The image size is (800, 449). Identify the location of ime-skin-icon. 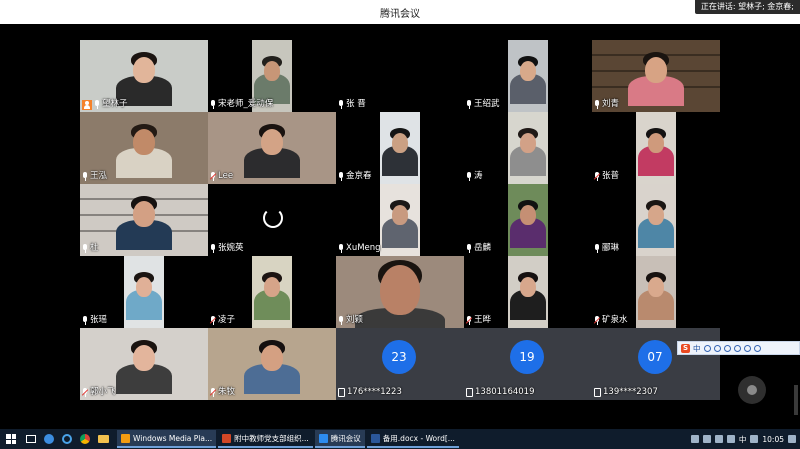
(747, 348).